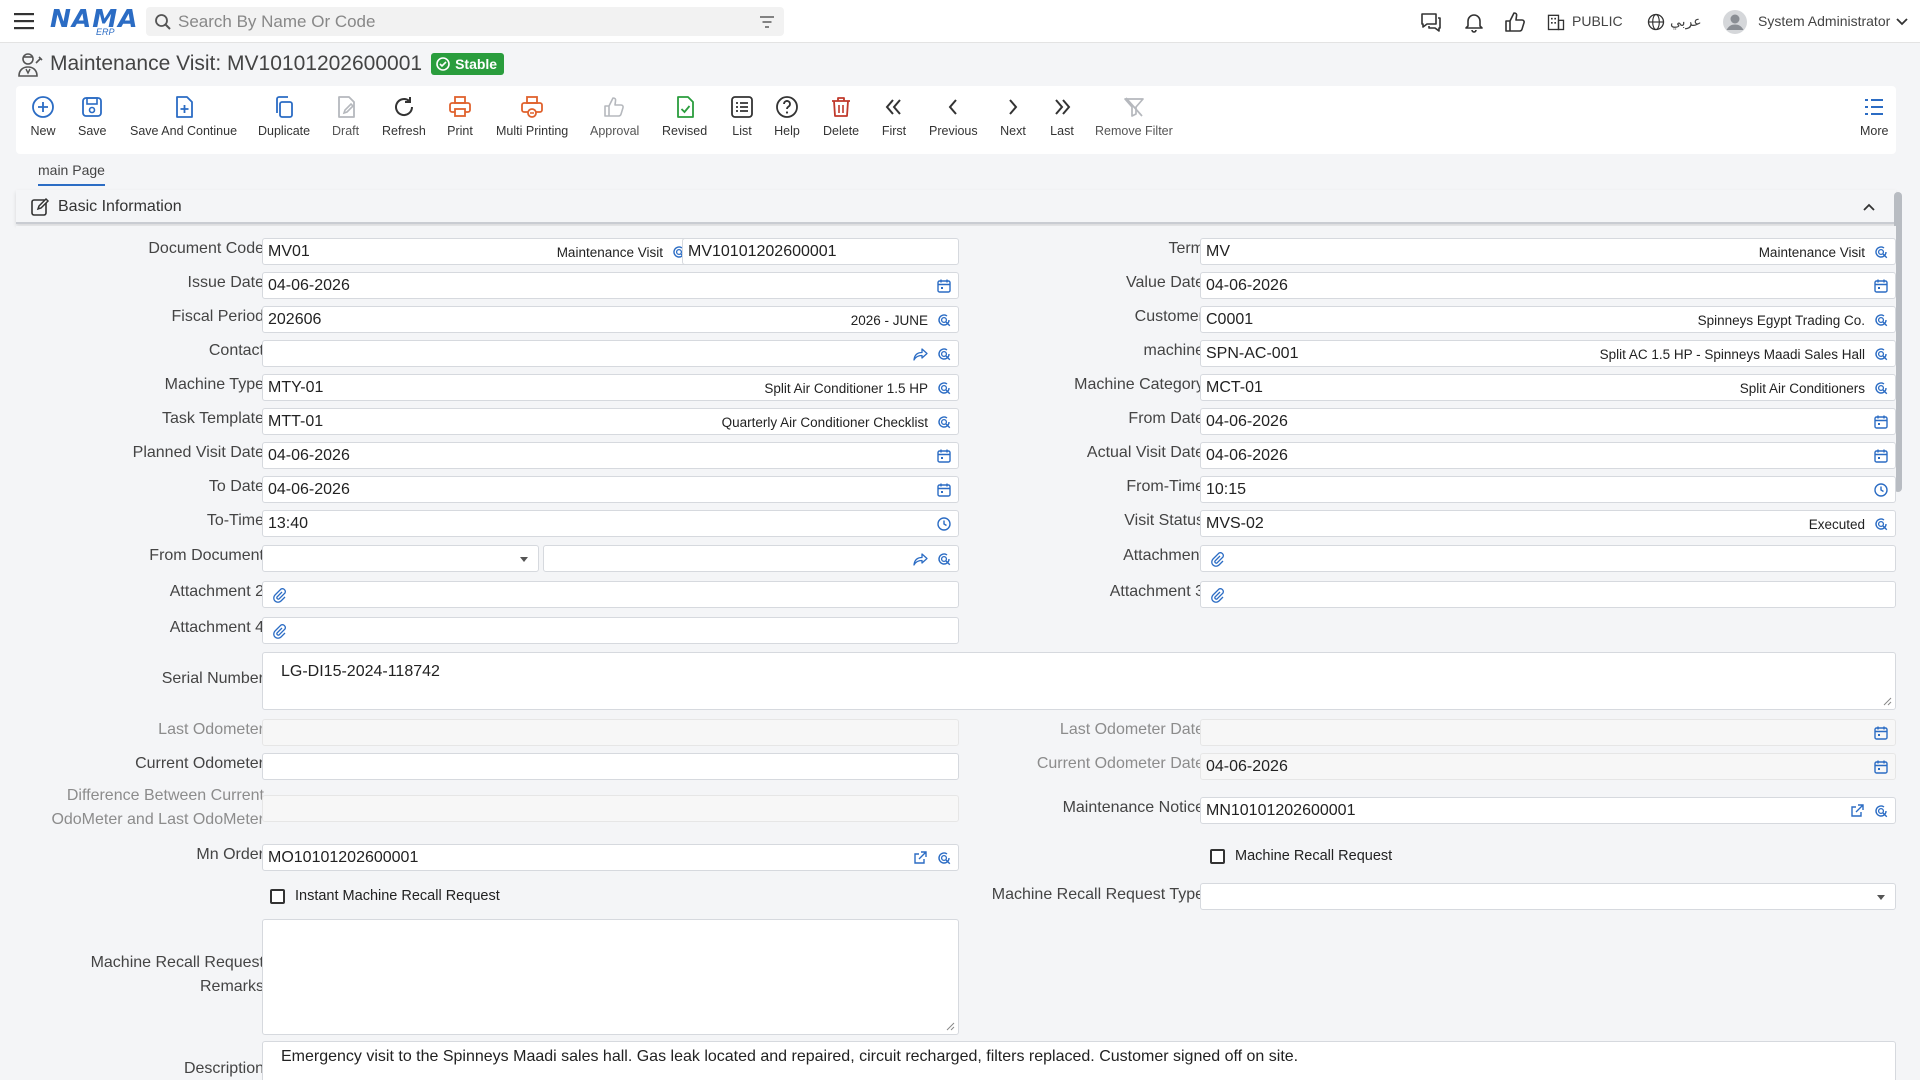 This screenshot has width=1920, height=1080. I want to click on from-date-field: 04-06-2026, so click(1548, 421).